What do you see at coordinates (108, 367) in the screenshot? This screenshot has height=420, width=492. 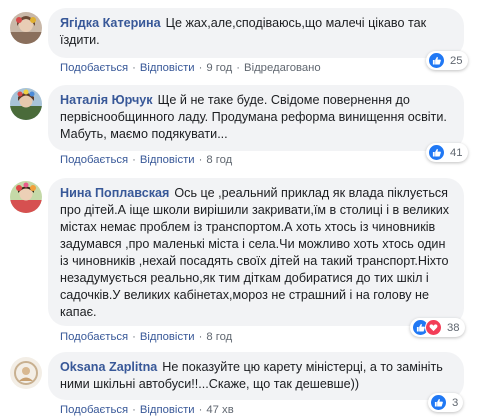 I see `comment-author: Oksana Zaplitna` at bounding box center [108, 367].